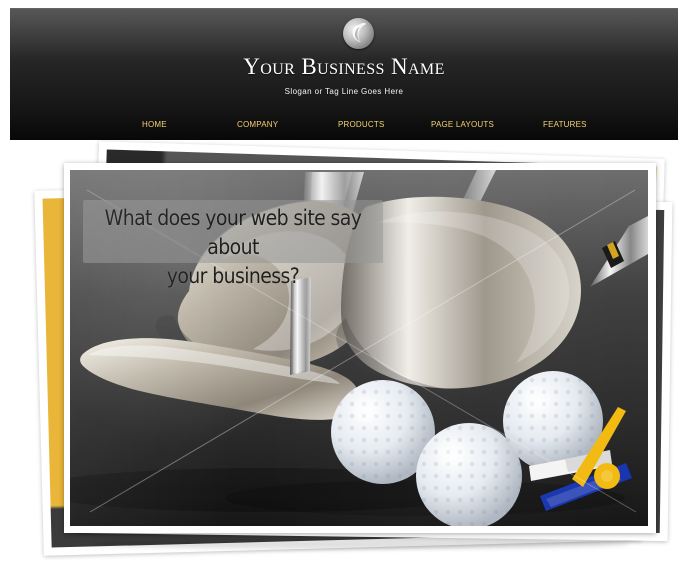  I want to click on hero-headline-line-2: your business?, so click(233, 276).